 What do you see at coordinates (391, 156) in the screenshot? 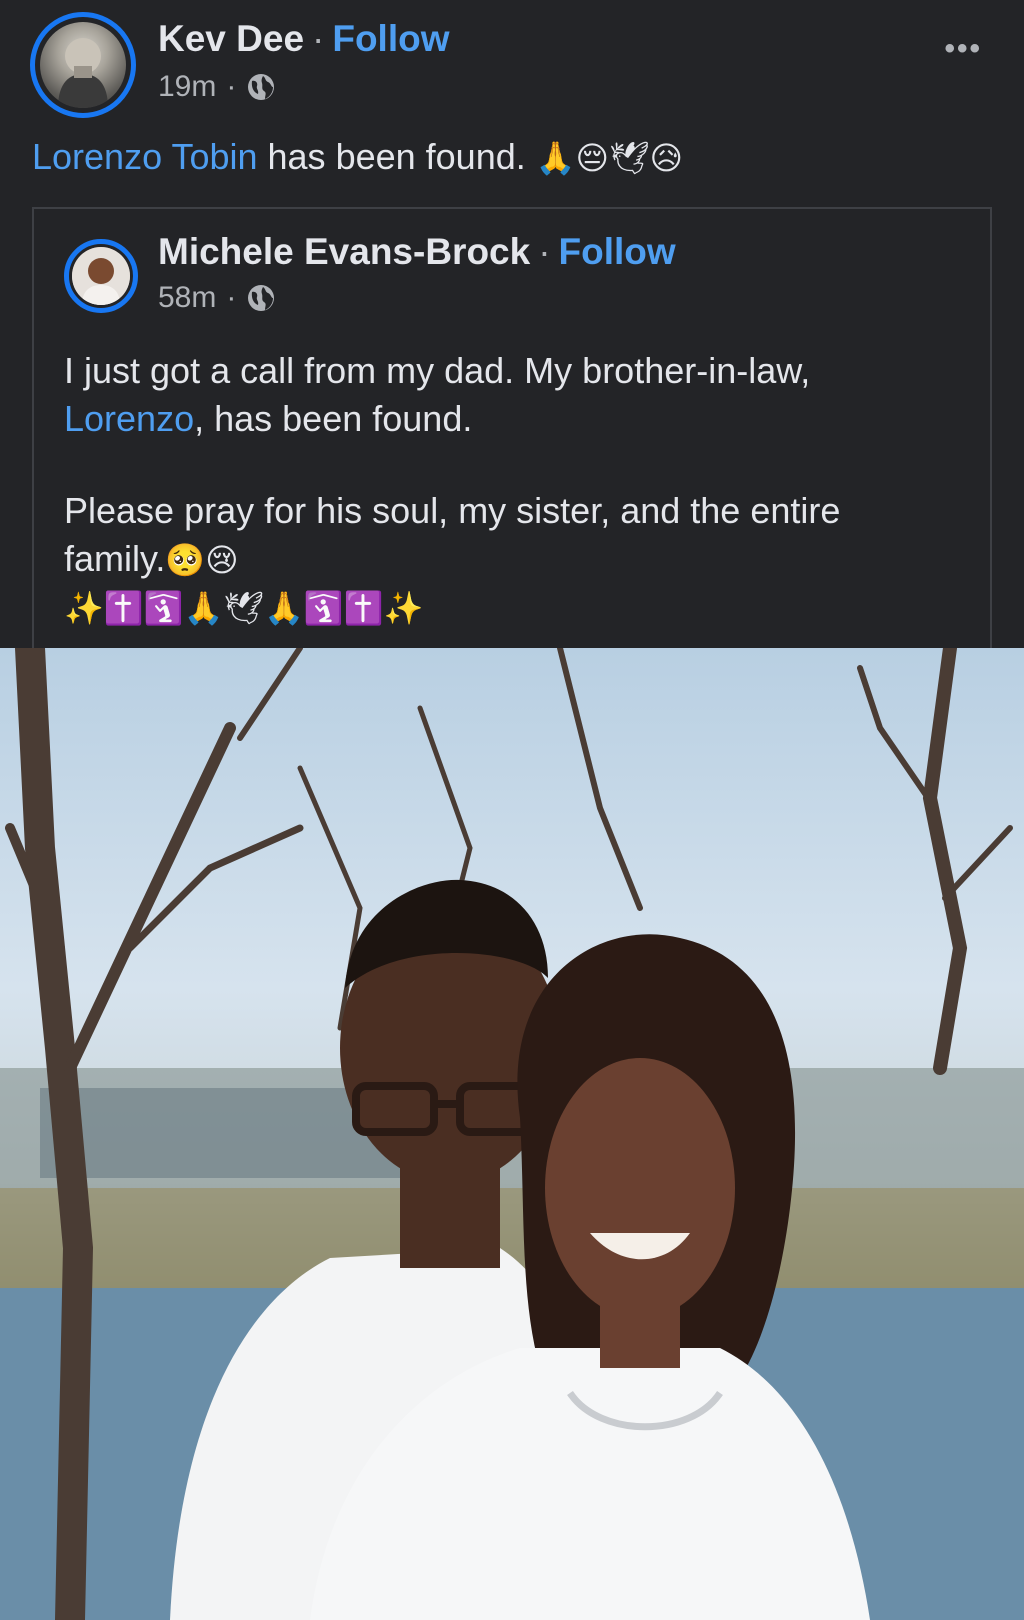
I see `post-text-body: has been found.` at bounding box center [391, 156].